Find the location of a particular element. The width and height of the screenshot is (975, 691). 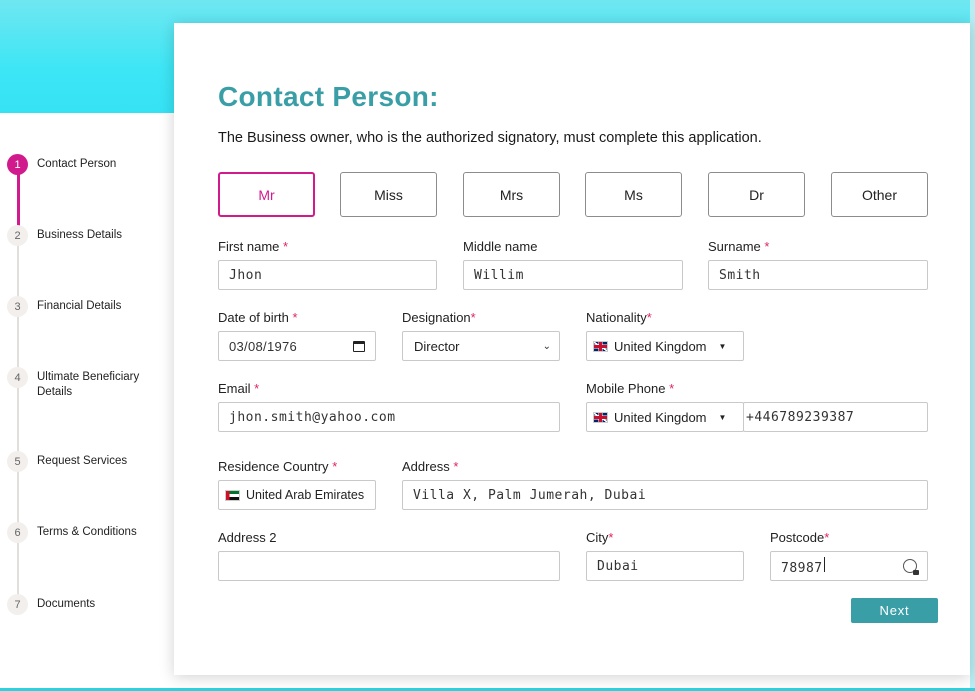

dob-label: Date of birth * is located at coordinates (258, 317).